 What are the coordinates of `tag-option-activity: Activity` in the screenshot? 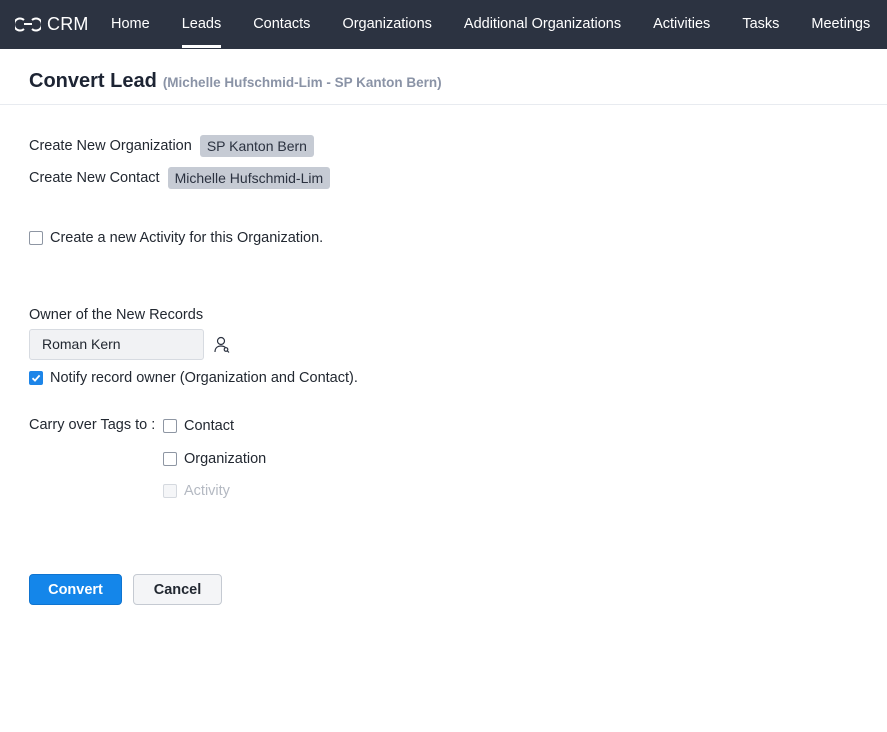 It's located at (196, 491).